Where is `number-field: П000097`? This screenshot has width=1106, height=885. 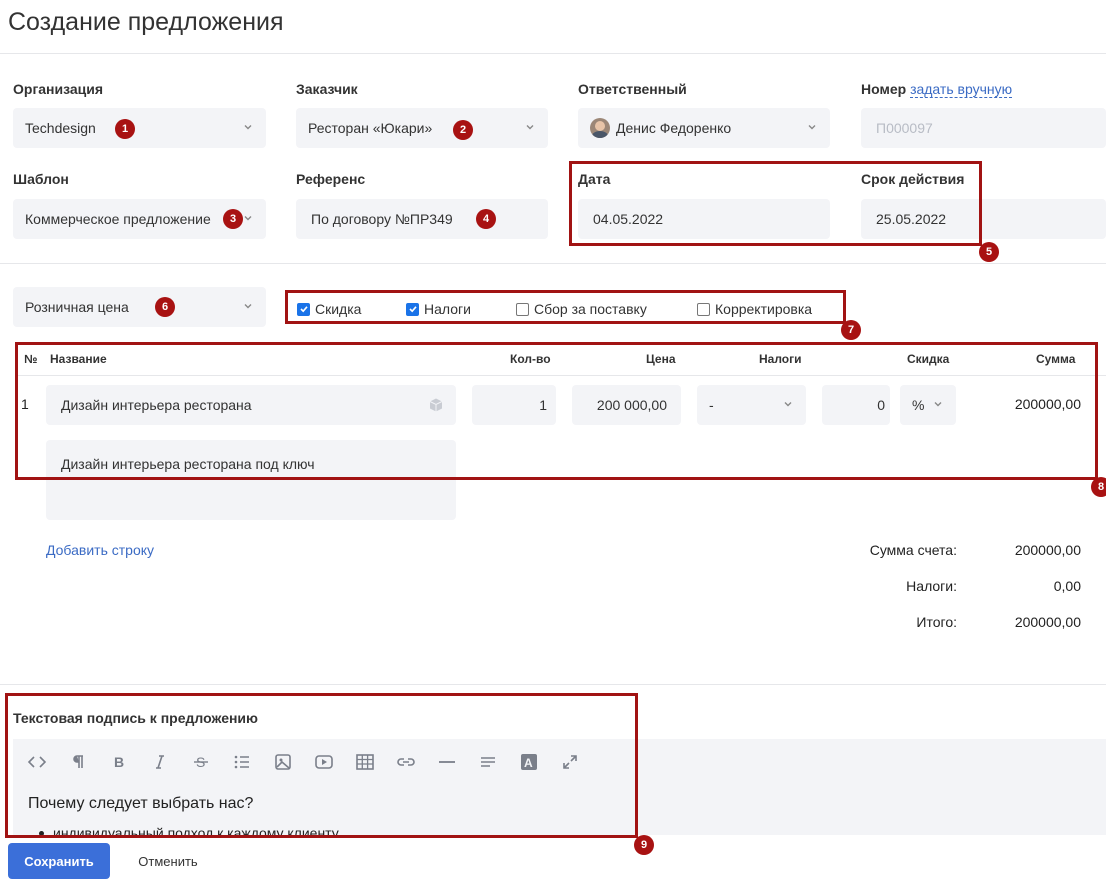 number-field: П000097 is located at coordinates (983, 128).